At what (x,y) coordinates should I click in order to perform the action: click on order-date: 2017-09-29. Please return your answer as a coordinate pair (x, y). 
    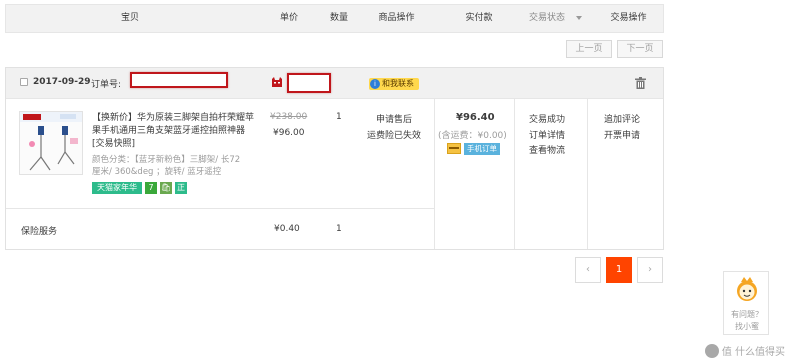
    Looking at the image, I should click on (62, 82).